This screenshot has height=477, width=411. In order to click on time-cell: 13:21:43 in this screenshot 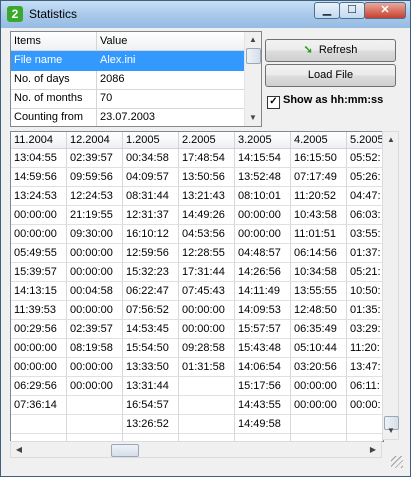, I will do `click(207, 196)`.